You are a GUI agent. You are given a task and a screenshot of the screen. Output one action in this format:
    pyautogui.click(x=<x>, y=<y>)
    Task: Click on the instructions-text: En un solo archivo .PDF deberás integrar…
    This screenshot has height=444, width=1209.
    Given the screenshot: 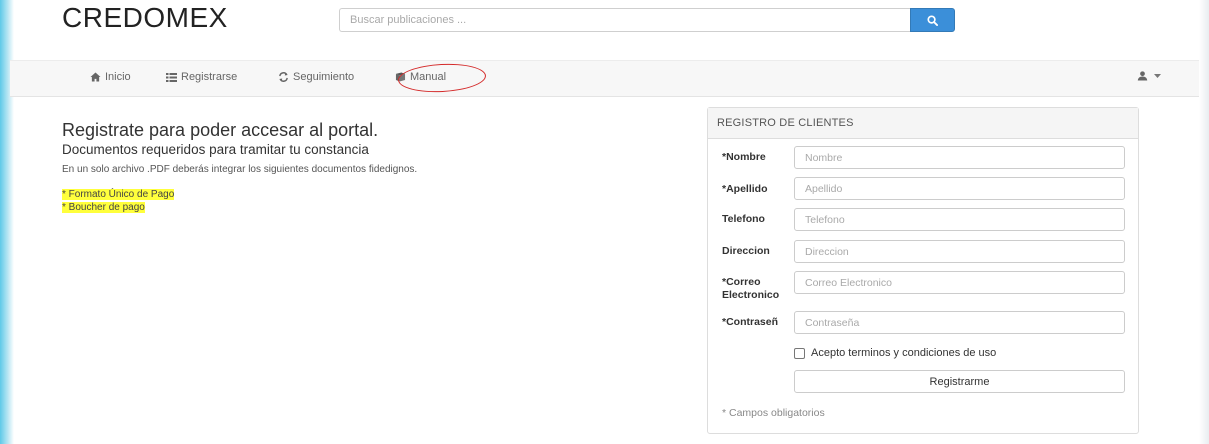 What is the action you would take?
    pyautogui.click(x=240, y=169)
    